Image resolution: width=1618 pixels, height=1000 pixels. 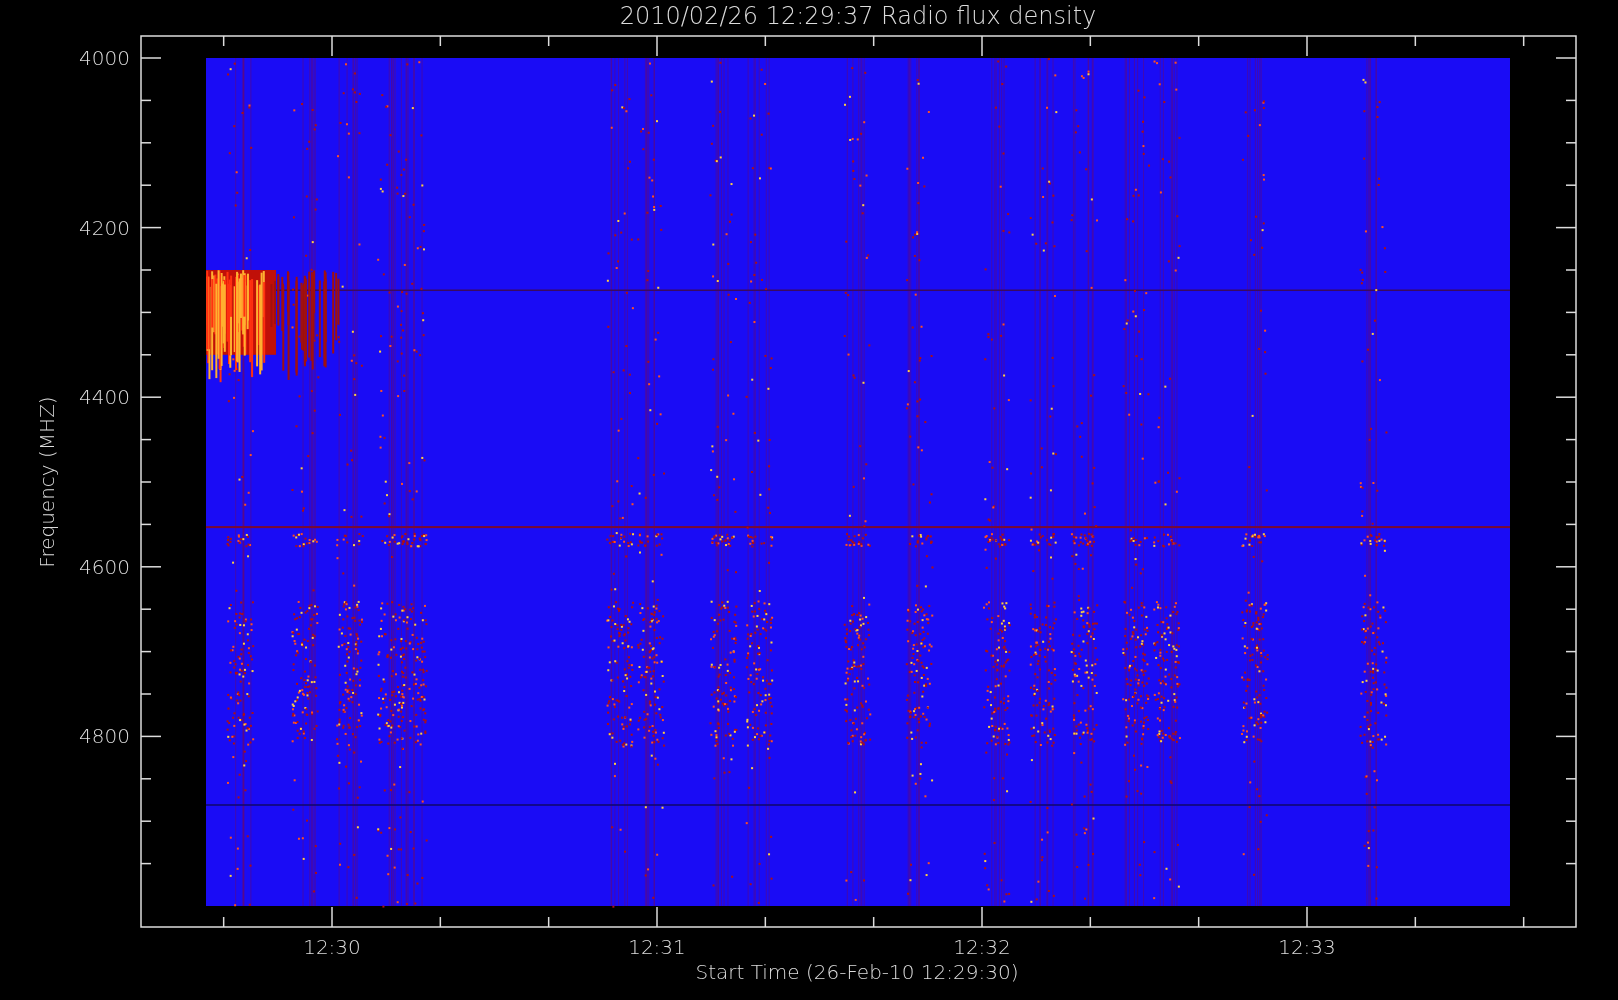 What do you see at coordinates (104, 58) in the screenshot?
I see `y-tick-label: 4000` at bounding box center [104, 58].